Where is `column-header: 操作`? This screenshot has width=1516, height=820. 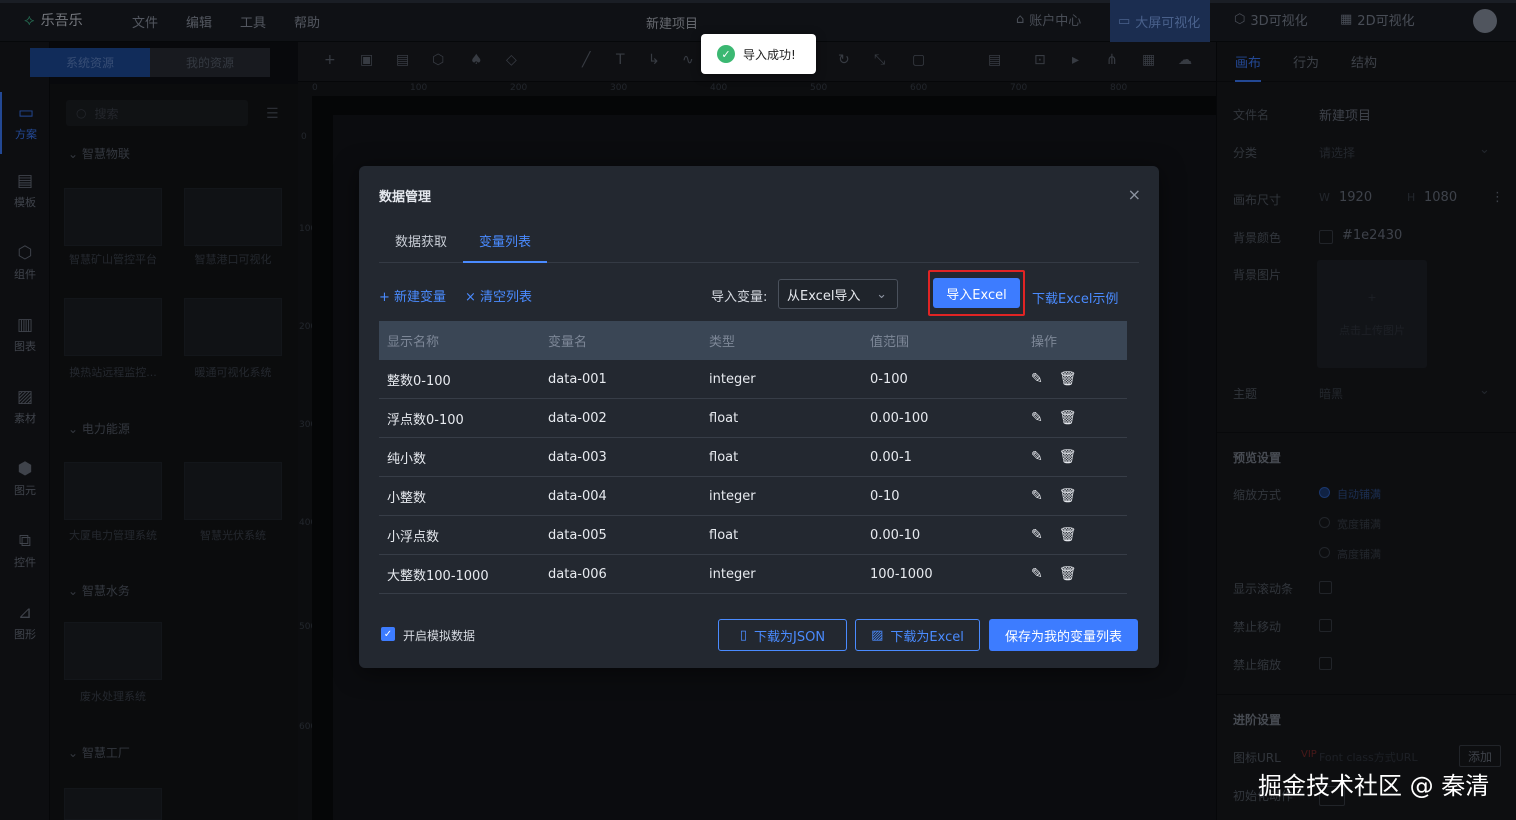 column-header: 操作 is located at coordinates (1044, 342).